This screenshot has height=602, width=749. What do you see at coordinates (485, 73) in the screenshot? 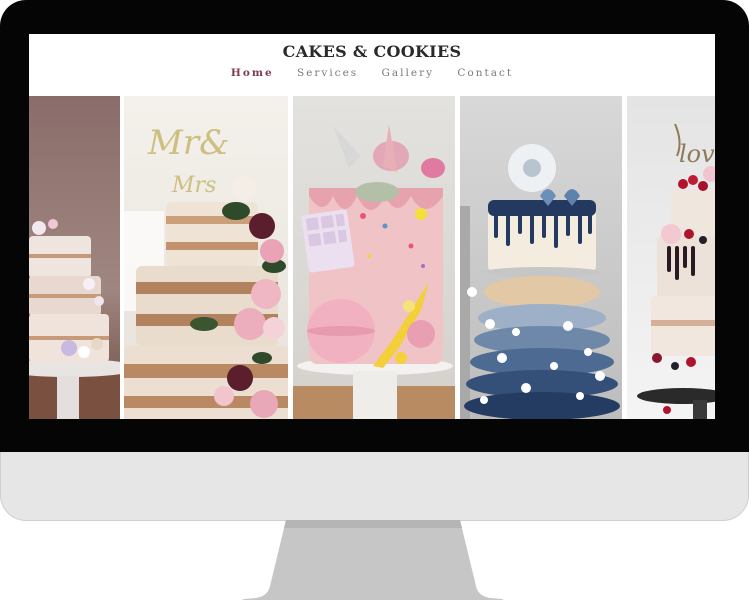
I see `nav-contact: Contact` at bounding box center [485, 73].